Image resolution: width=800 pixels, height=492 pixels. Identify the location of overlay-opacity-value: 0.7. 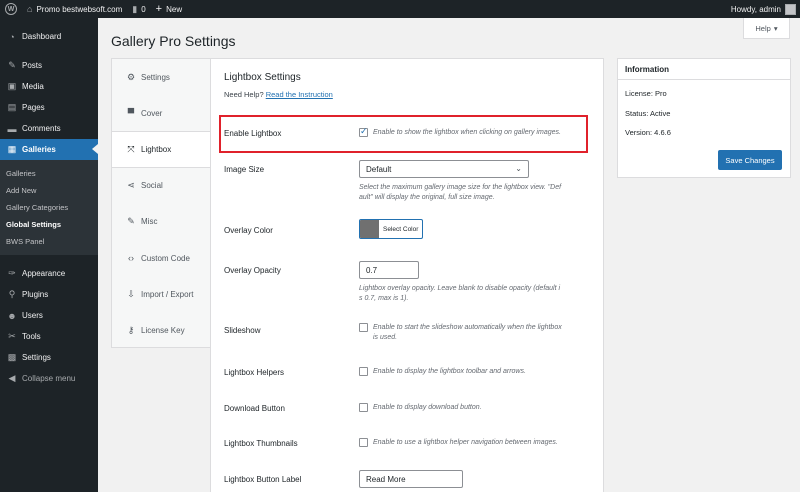
(372, 270).